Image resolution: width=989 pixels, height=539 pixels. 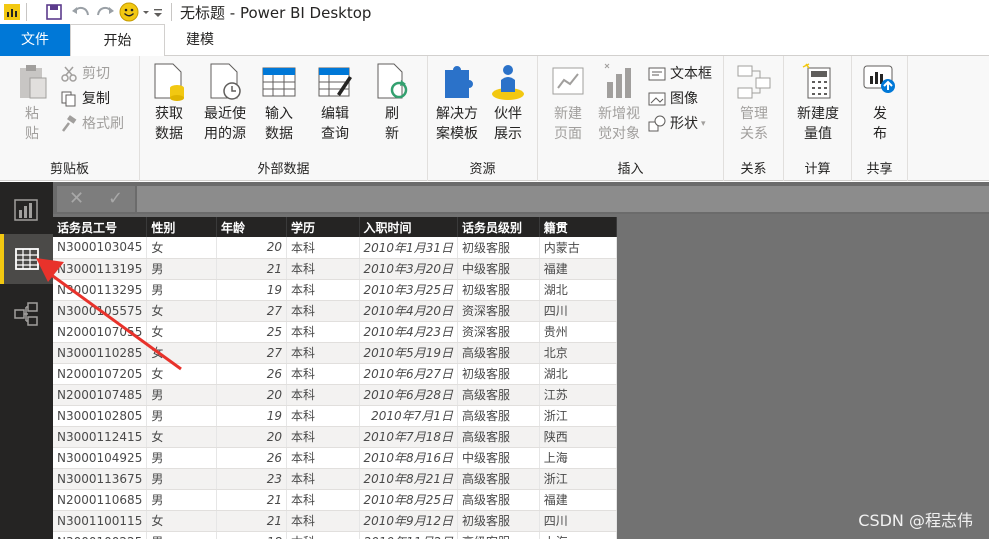 I want to click on dropdown-arrow-icon, so click(x=146, y=12).